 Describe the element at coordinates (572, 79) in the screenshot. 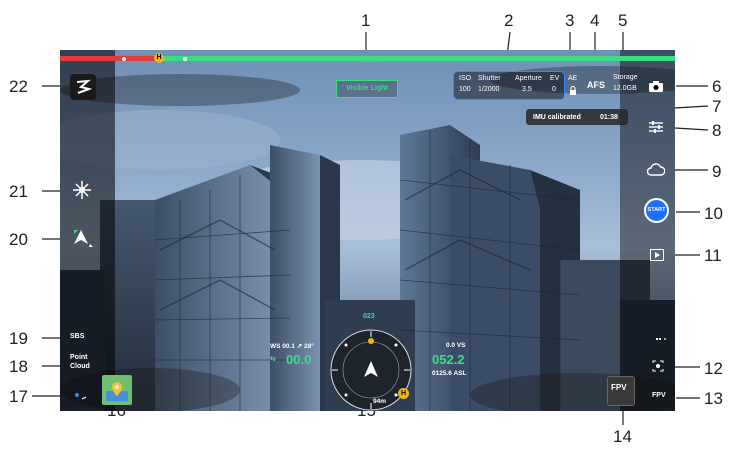

I see `ae-label: AE` at that location.